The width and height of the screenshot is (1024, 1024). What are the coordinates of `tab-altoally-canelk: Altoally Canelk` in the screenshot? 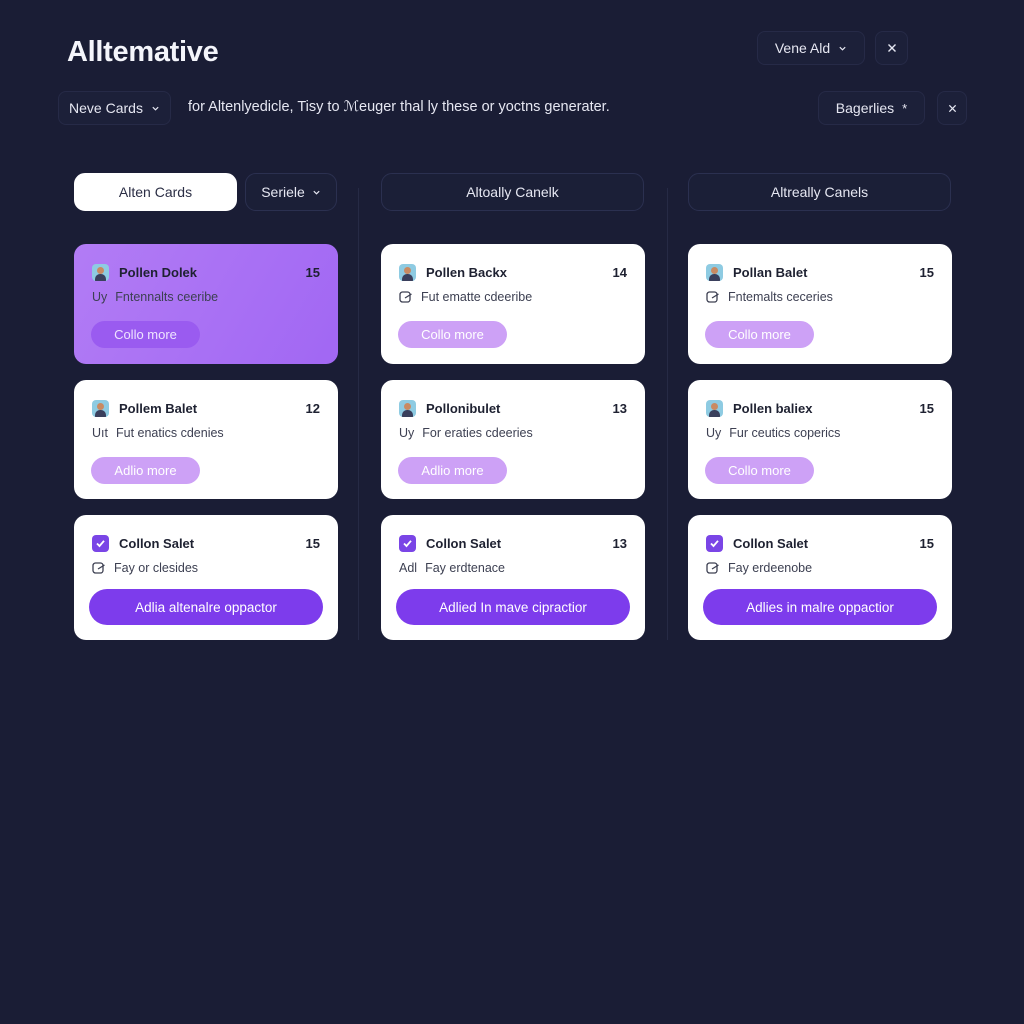 It's located at (512, 192).